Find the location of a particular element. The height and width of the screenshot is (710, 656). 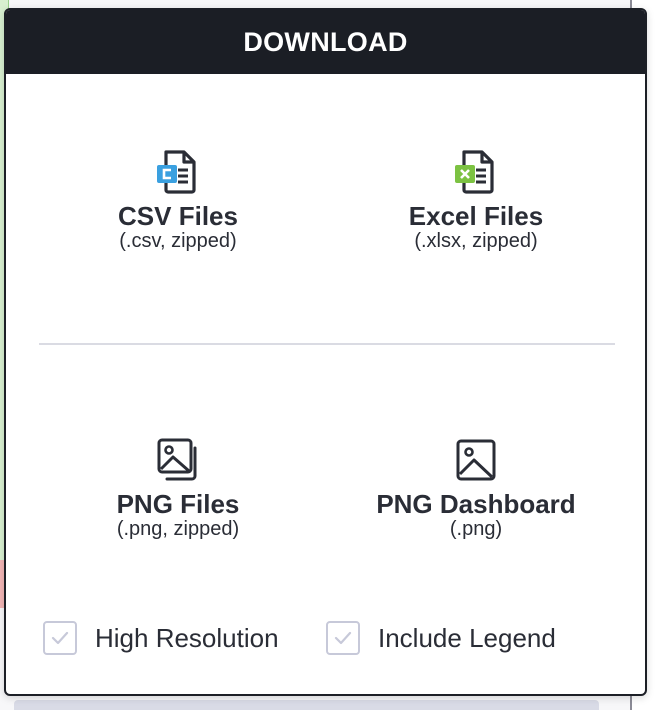

high-resolution-checkbox is located at coordinates (60, 638).